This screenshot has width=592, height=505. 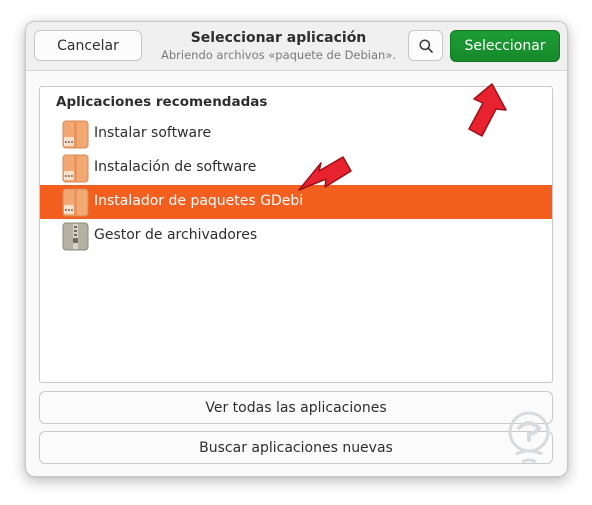 I want to click on app-label: Instalación de software, so click(x=175, y=167).